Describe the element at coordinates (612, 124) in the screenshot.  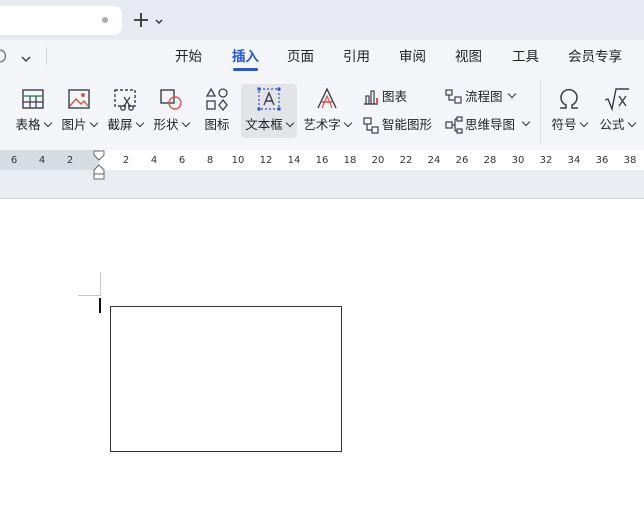
I see `formula-label: 公式` at that location.